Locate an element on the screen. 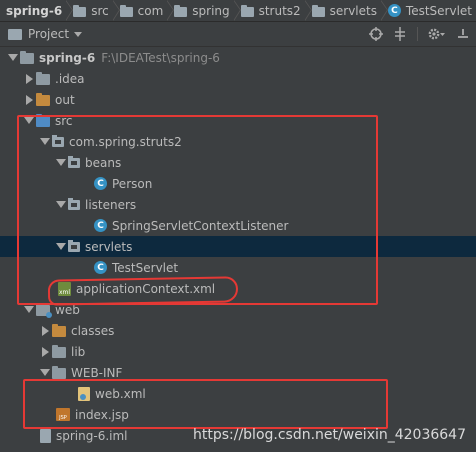 This screenshot has width=476, height=452. tree-row-classes: classes is located at coordinates (238, 330).